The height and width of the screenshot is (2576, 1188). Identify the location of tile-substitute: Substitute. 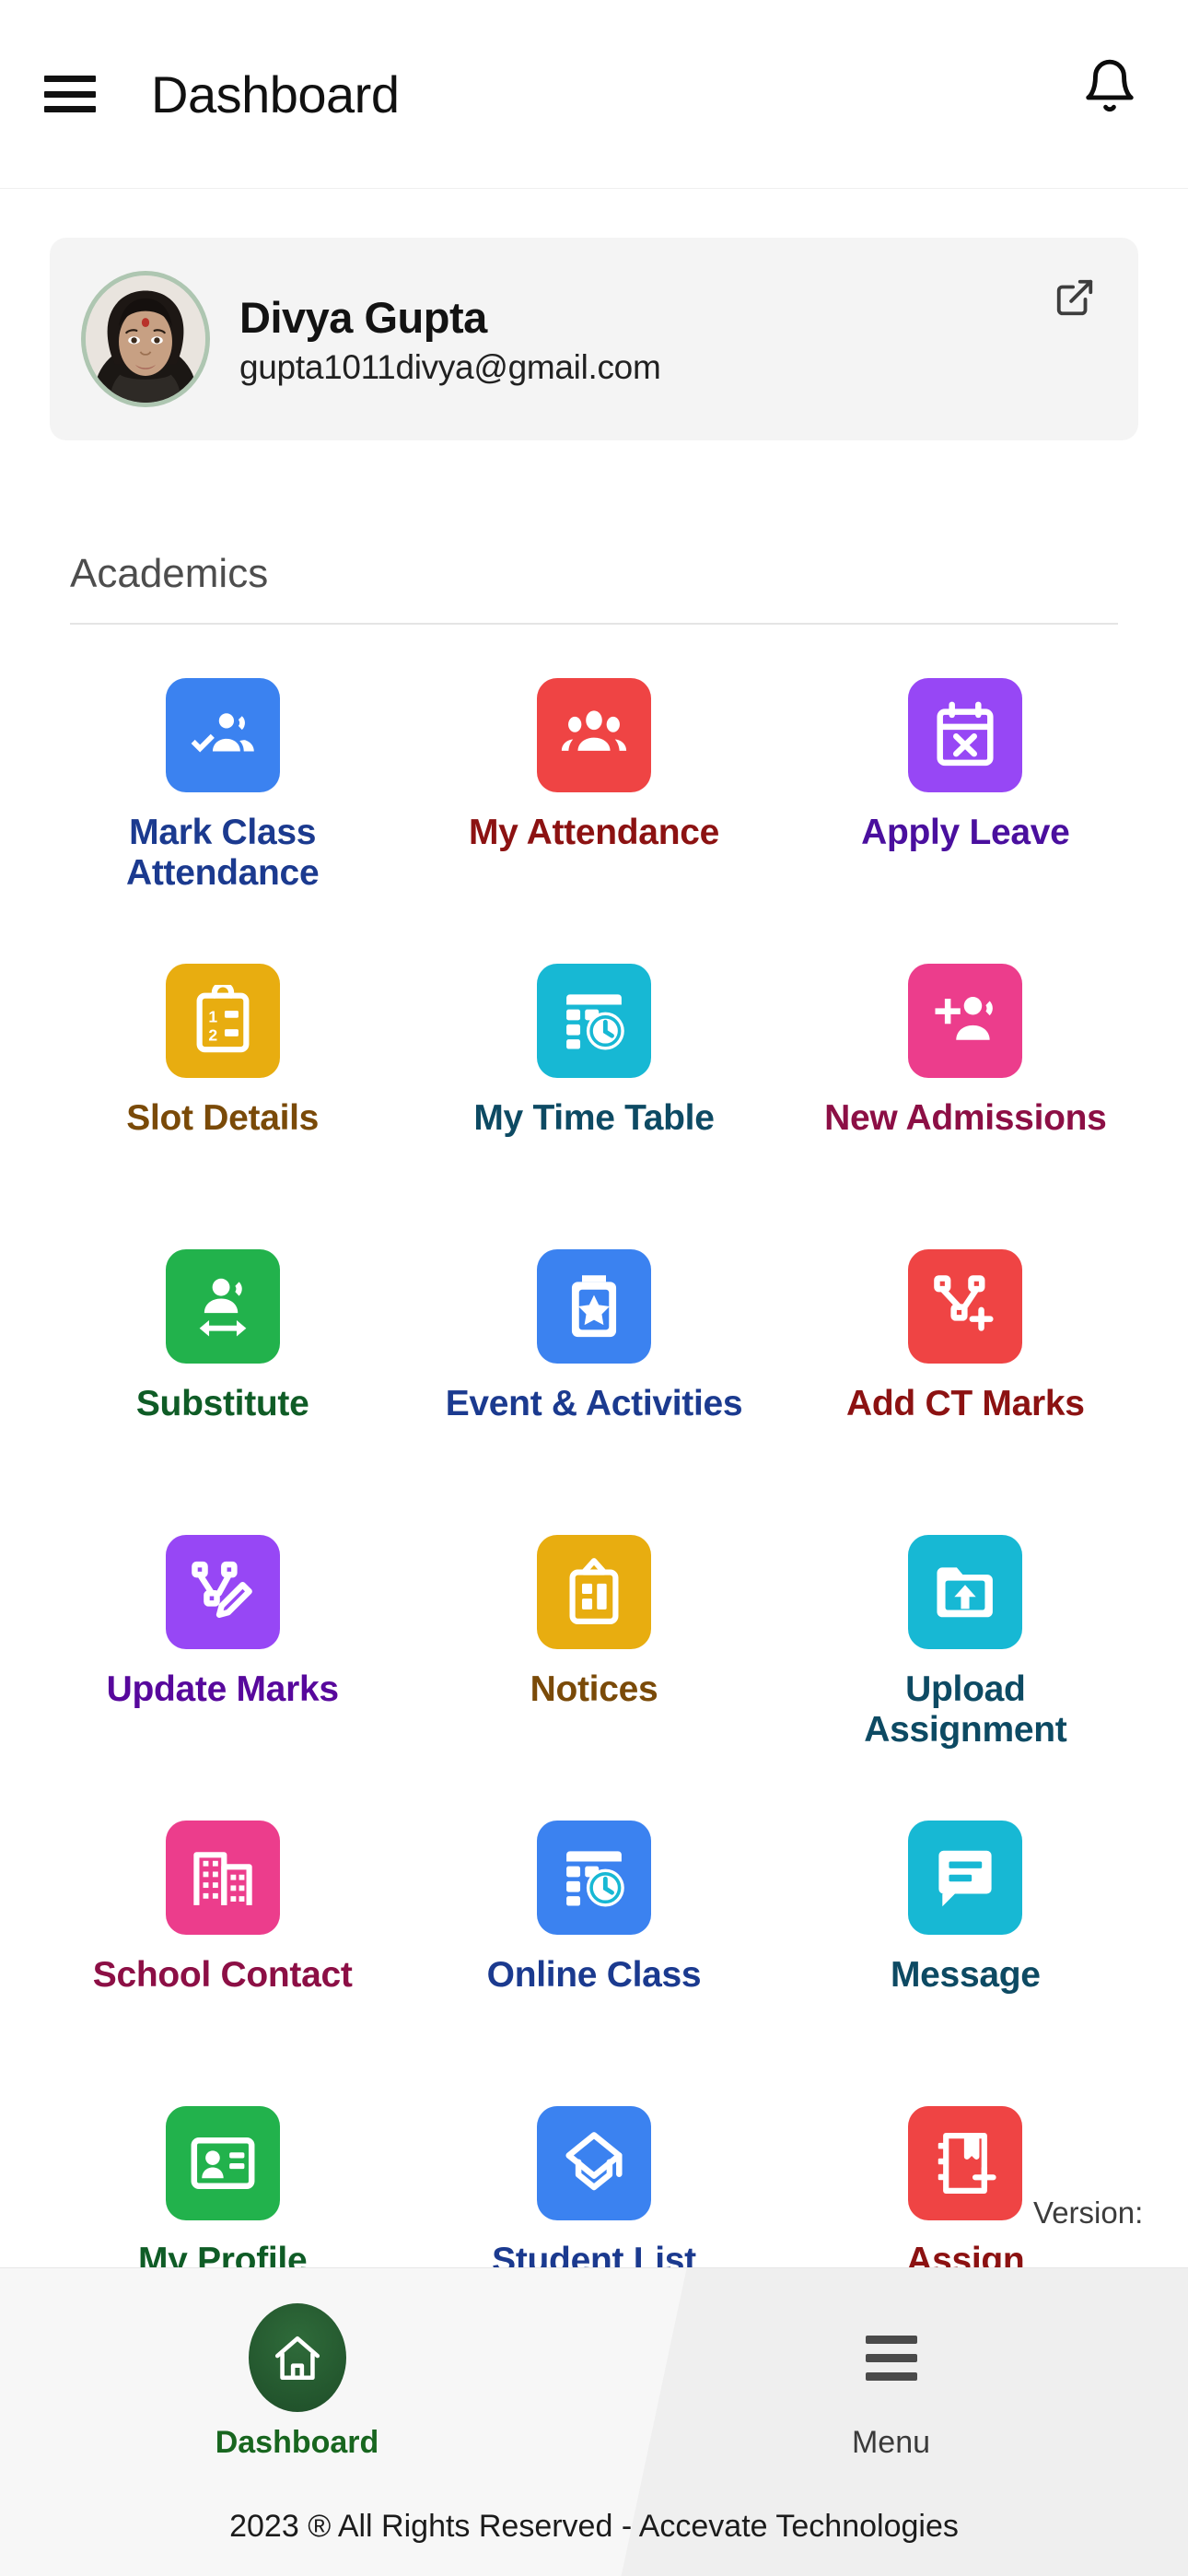
(222, 1379).